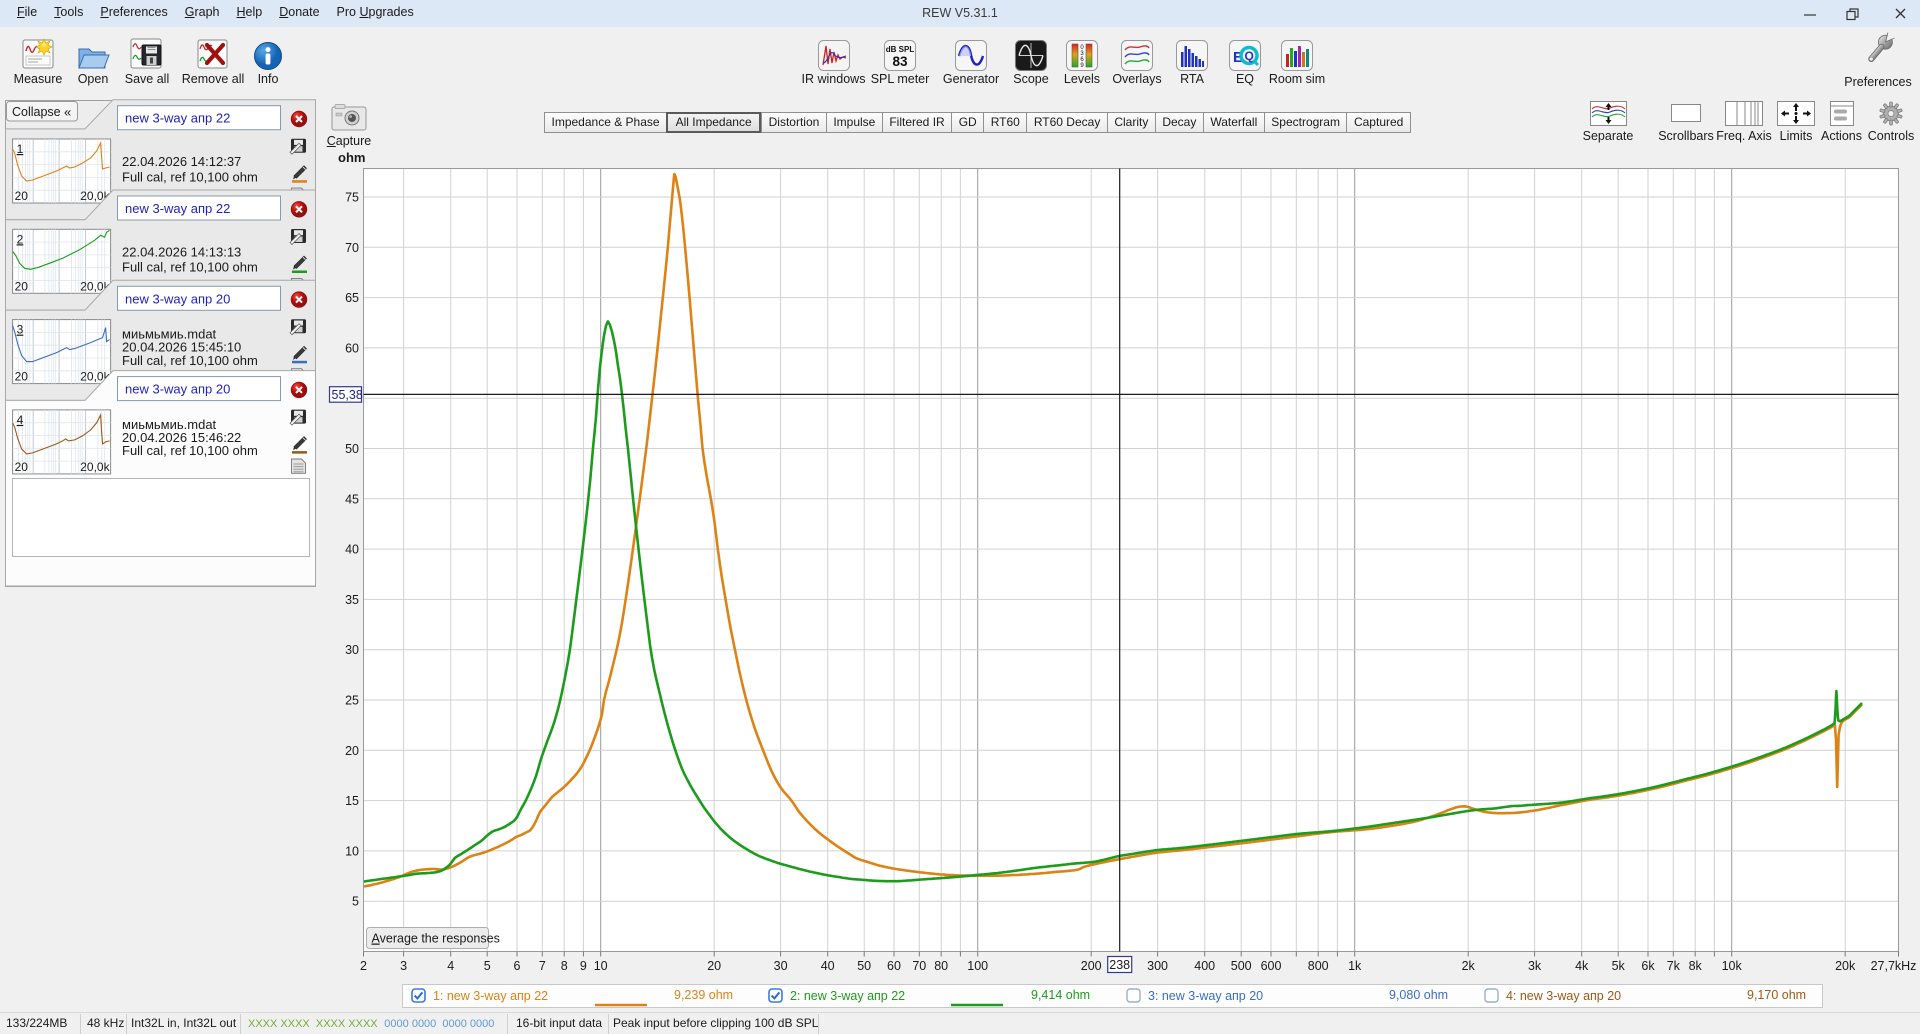  I want to click on svg-text: 8k, so click(1696, 966).